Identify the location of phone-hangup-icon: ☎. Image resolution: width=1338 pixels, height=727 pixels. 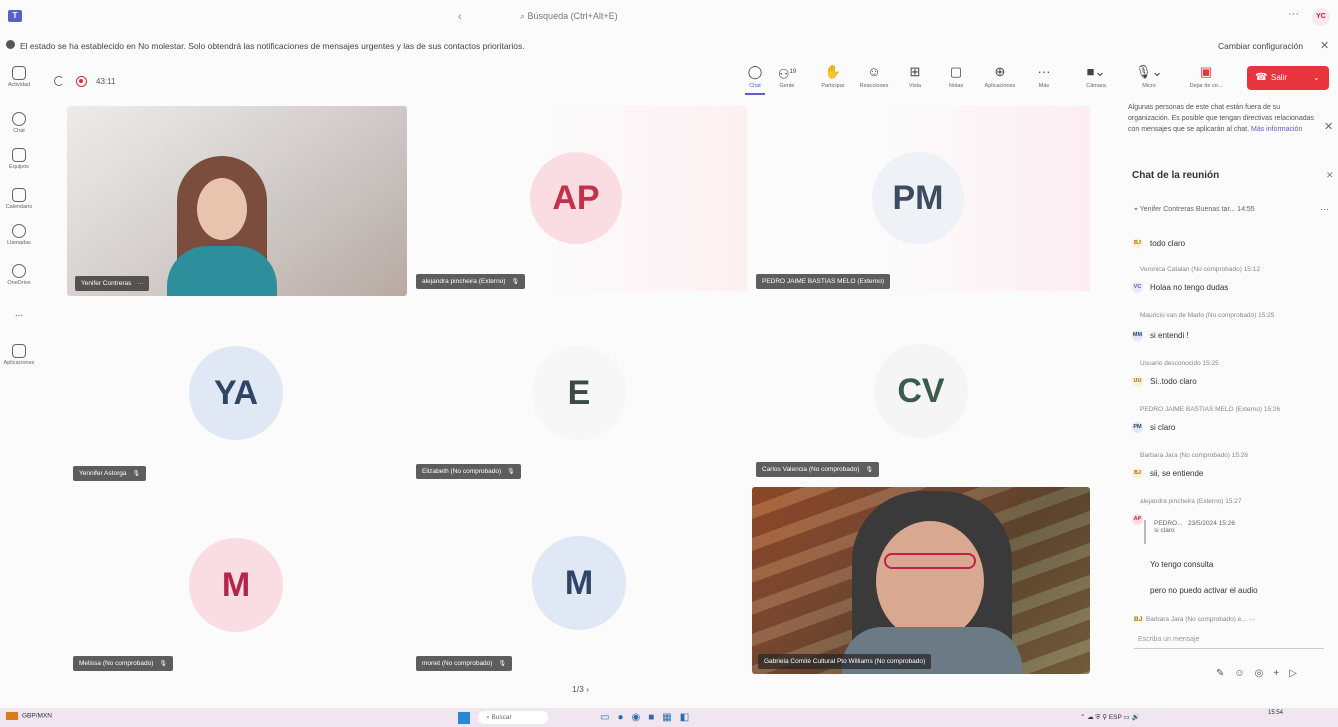
(1261, 77).